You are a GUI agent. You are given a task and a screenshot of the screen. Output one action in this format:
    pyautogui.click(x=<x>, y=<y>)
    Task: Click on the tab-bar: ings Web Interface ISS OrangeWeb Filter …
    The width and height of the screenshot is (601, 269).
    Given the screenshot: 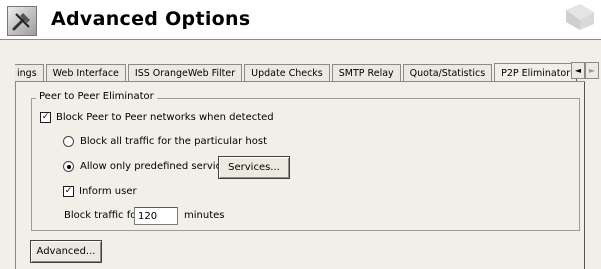 What is the action you would take?
    pyautogui.click(x=300, y=72)
    